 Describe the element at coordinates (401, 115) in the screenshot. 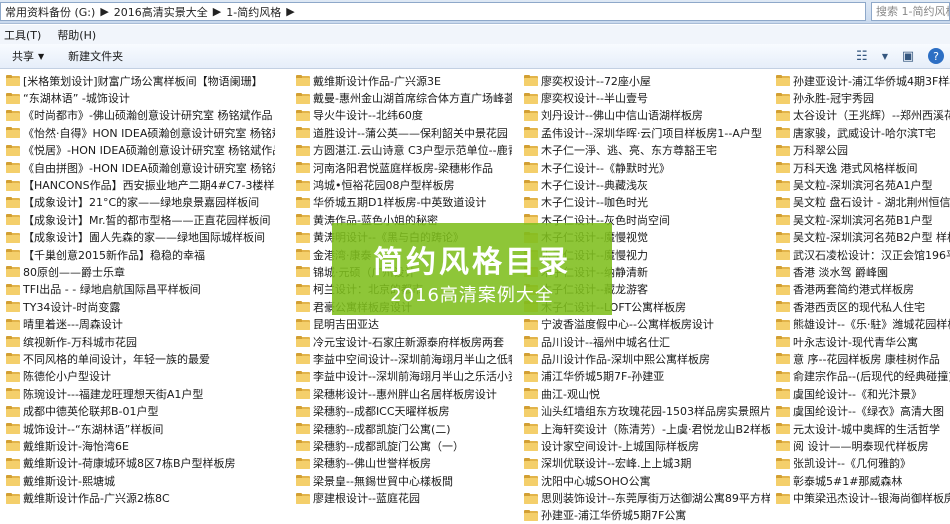

I see `folder-item: 导火牛设计--北纬60度` at that location.